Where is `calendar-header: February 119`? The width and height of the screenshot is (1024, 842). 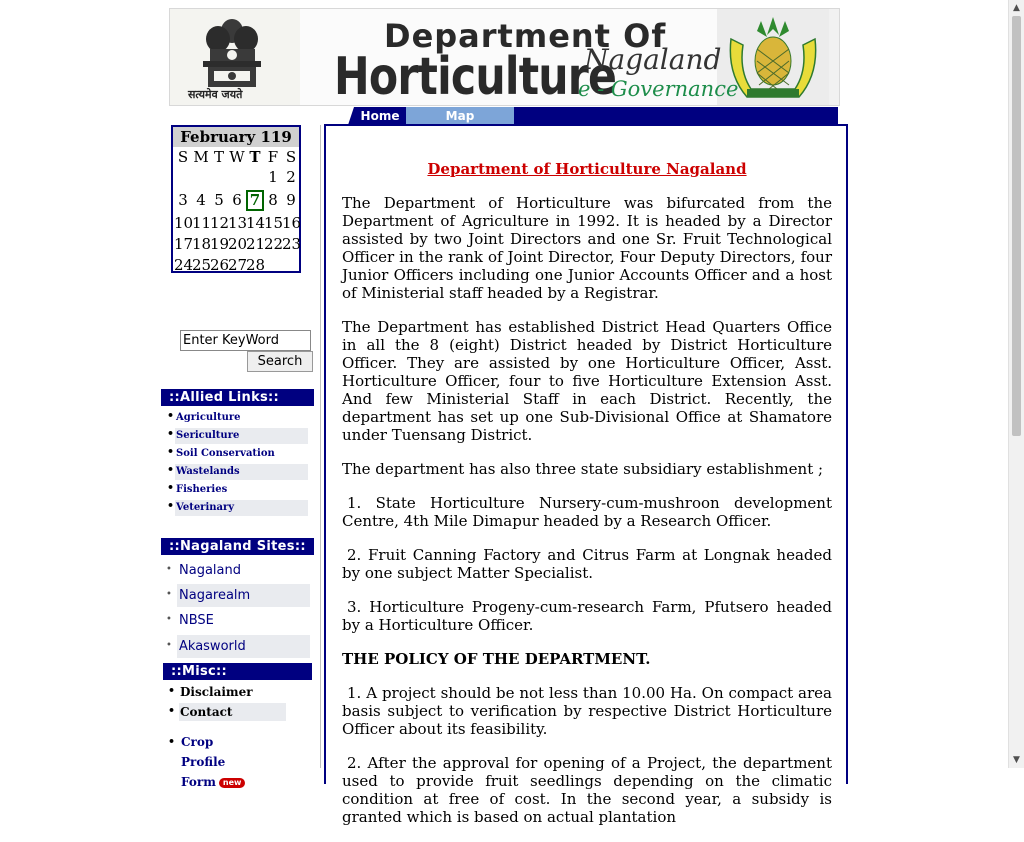 calendar-header: February 119 is located at coordinates (236, 137).